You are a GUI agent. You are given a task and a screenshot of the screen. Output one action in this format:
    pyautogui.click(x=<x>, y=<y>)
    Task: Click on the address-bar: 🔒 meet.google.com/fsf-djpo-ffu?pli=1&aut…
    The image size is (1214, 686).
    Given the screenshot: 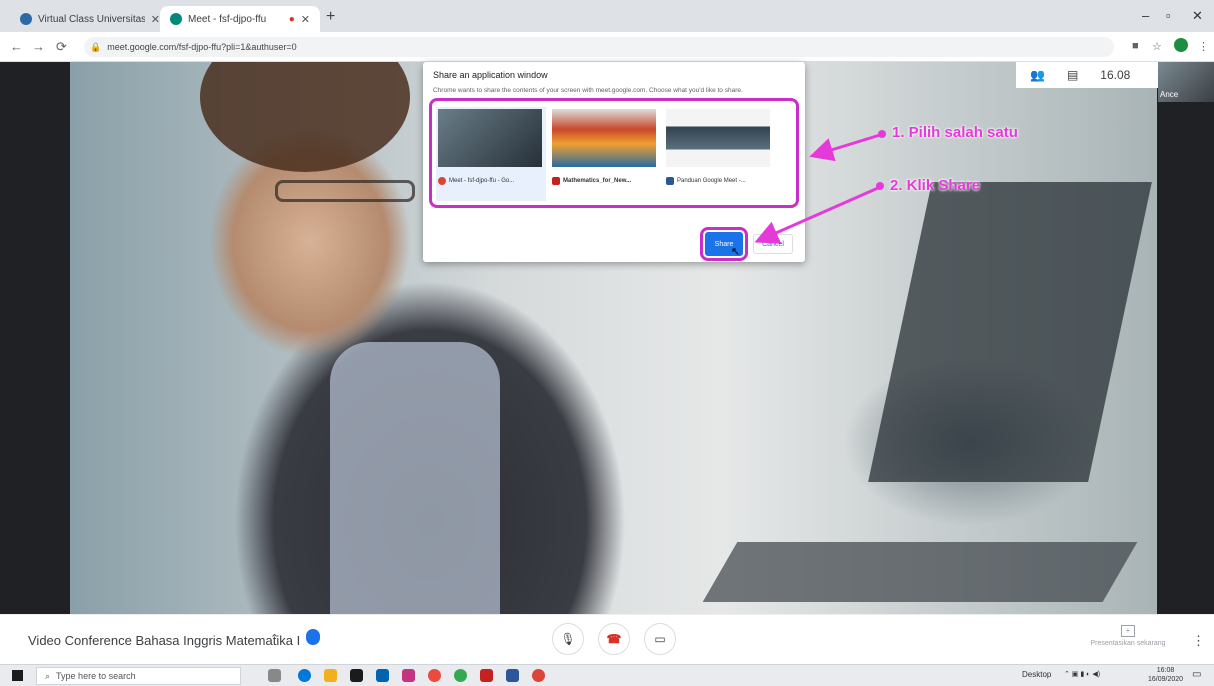 What is the action you would take?
    pyautogui.click(x=599, y=47)
    